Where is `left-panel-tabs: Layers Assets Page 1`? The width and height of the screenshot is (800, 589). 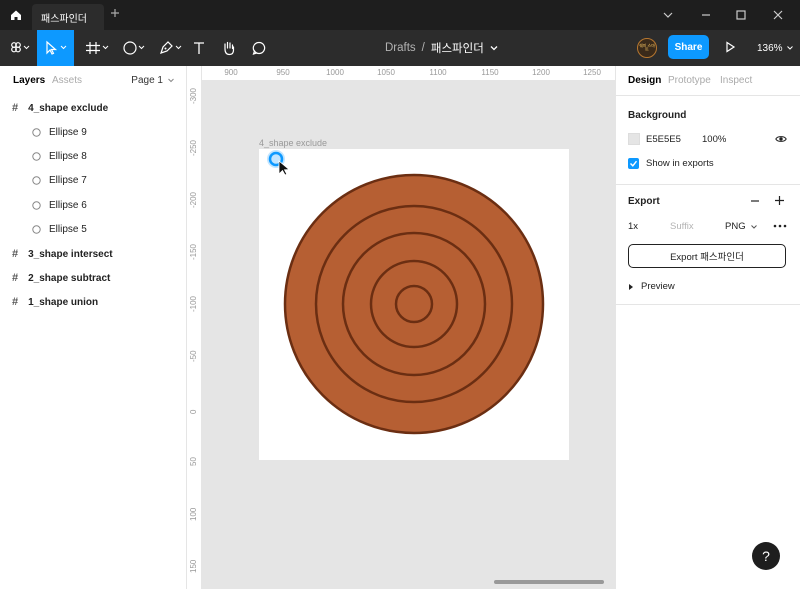 left-panel-tabs: Layers Assets Page 1 is located at coordinates (93, 81).